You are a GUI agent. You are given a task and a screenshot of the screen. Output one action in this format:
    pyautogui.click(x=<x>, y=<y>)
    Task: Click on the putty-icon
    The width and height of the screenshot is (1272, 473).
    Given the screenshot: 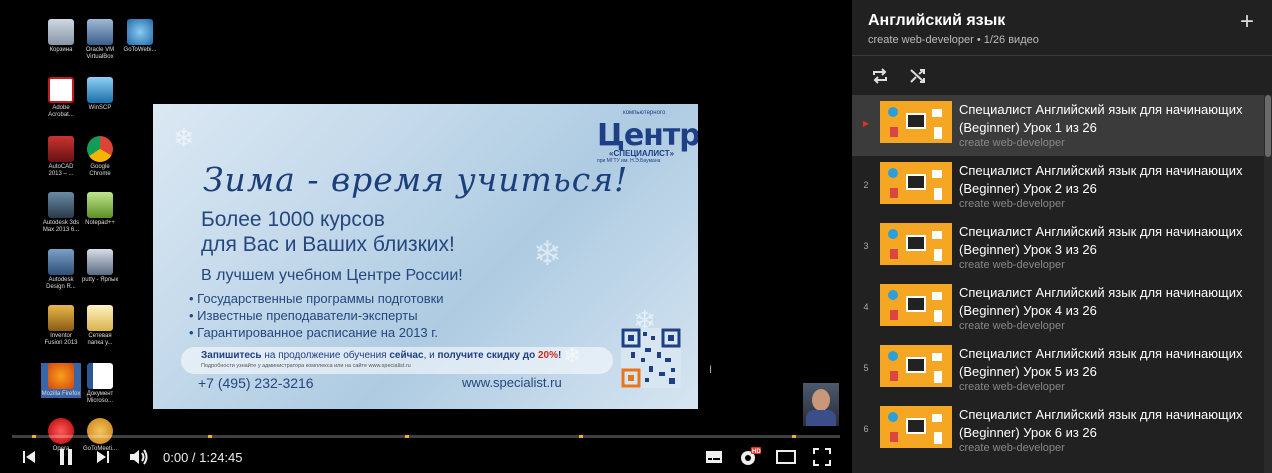 What is the action you would take?
    pyautogui.click(x=100, y=262)
    